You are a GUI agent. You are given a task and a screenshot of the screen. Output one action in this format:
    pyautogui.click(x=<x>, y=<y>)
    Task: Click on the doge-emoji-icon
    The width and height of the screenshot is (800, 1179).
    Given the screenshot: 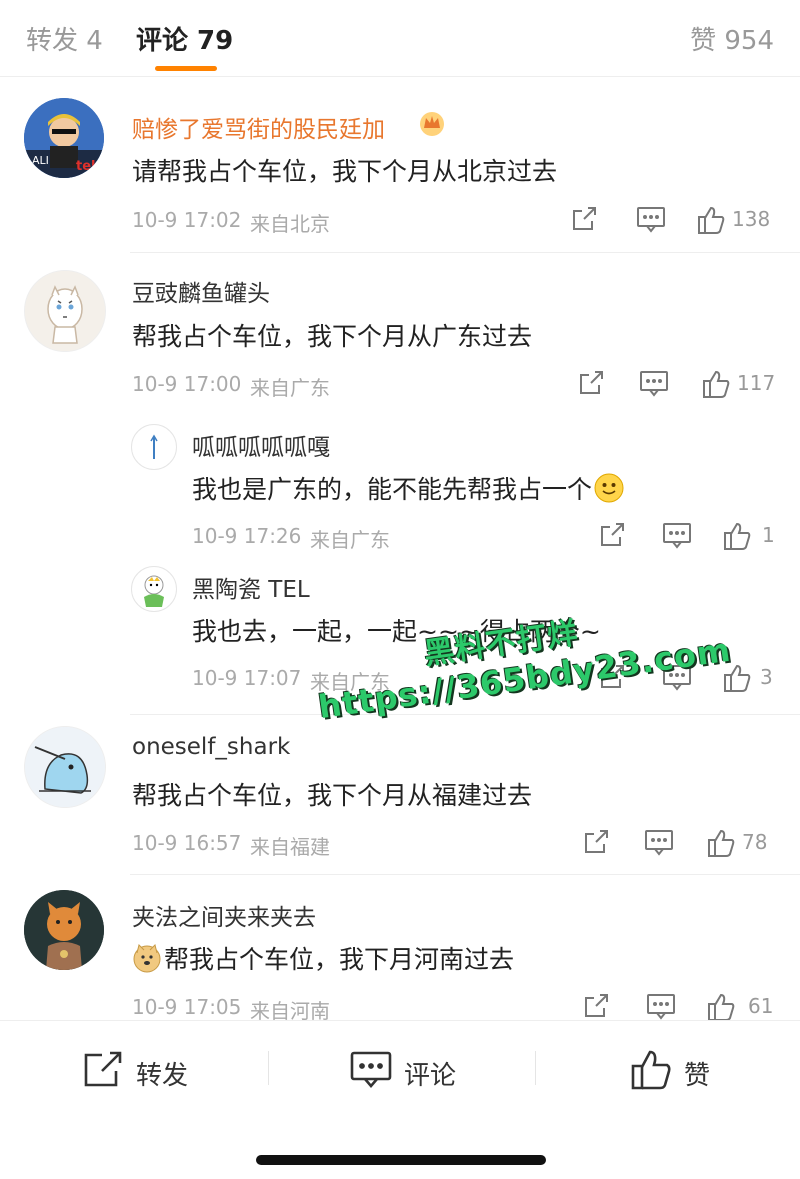 What is the action you would take?
    pyautogui.click(x=147, y=958)
    